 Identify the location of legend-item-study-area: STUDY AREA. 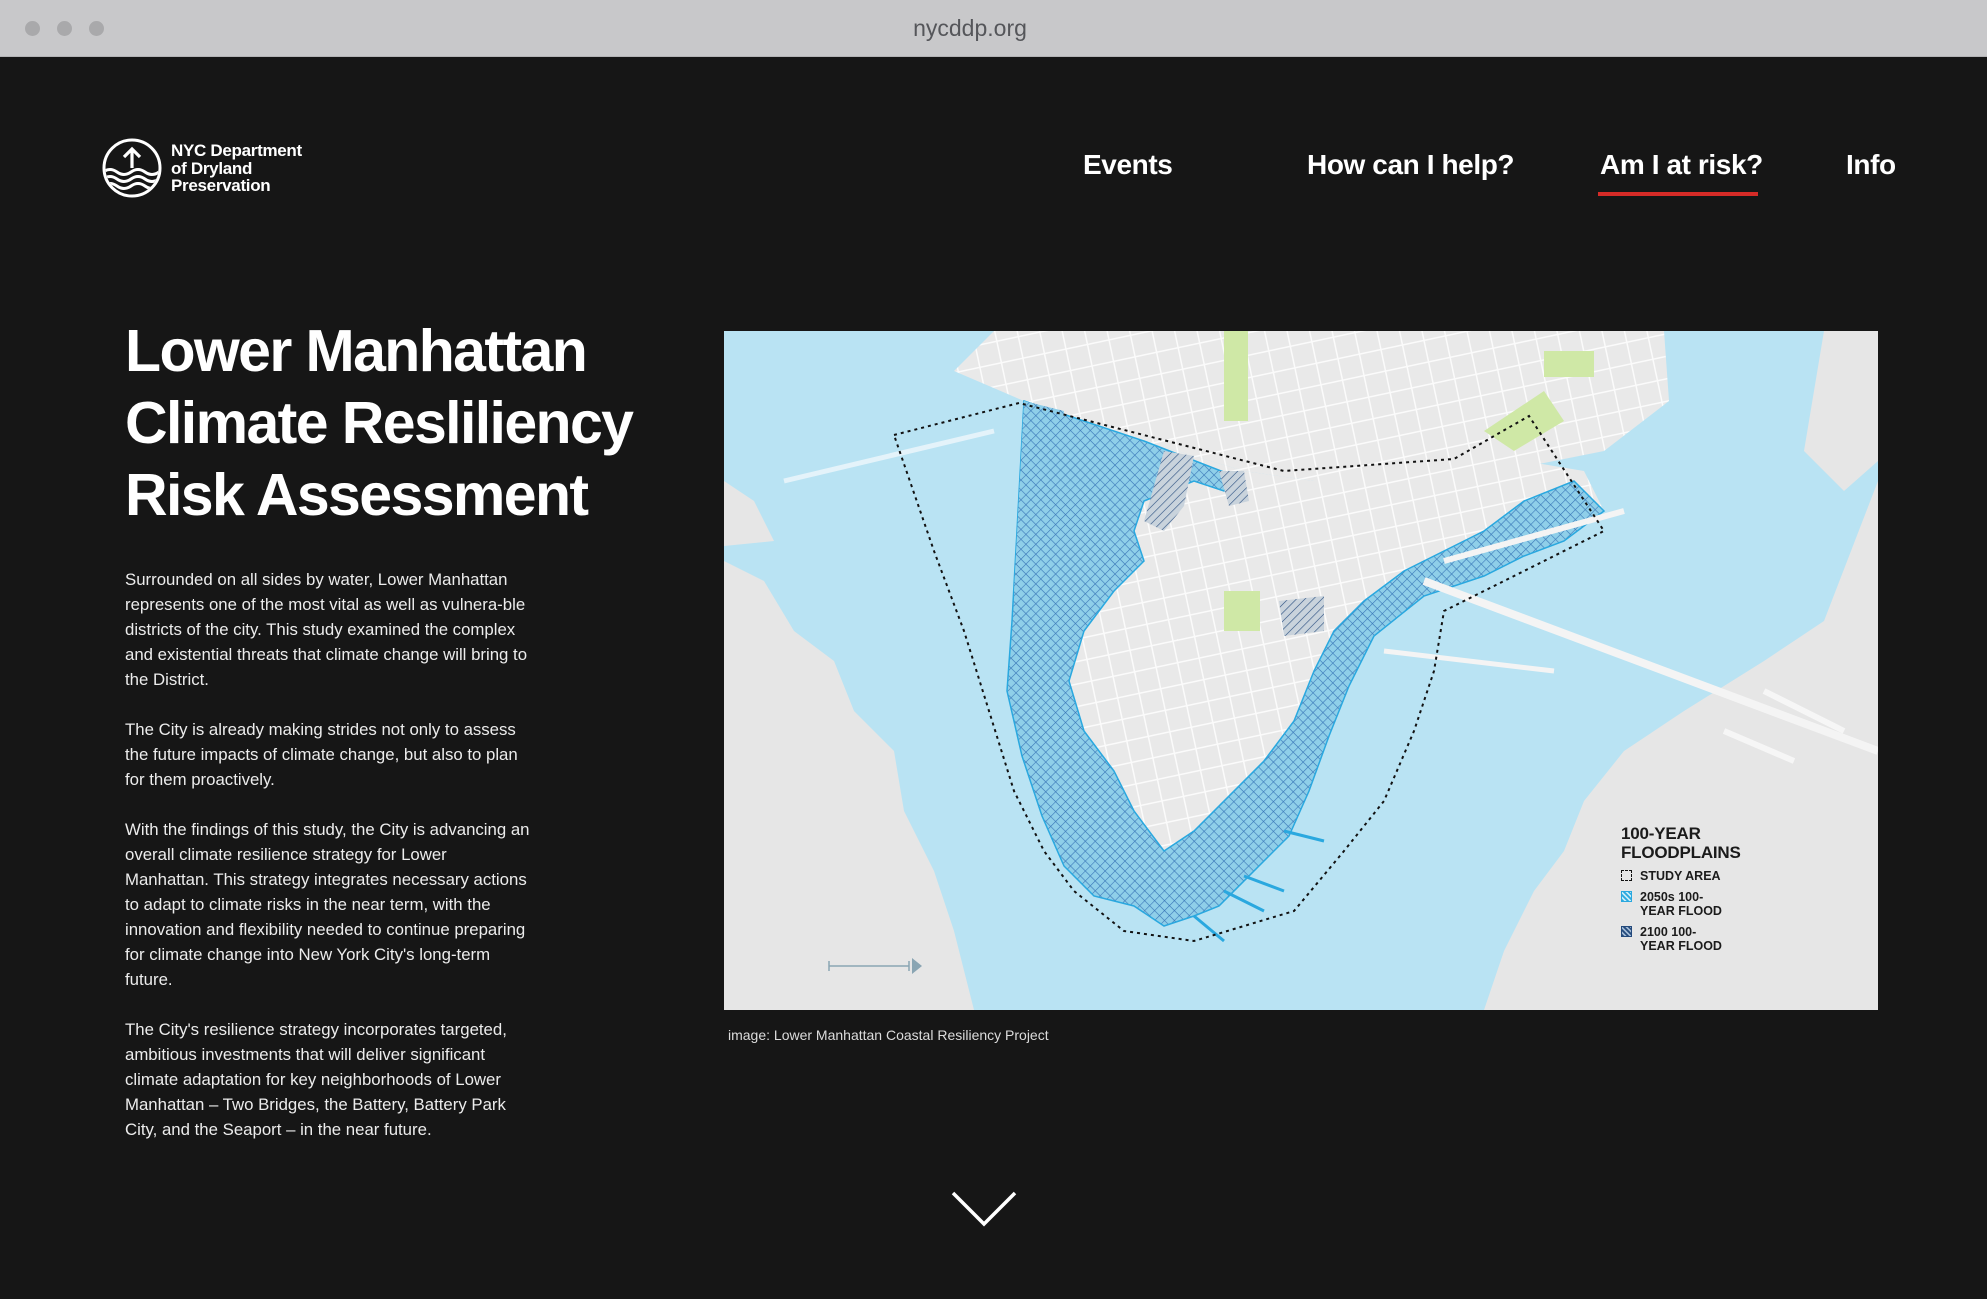
(1721, 876).